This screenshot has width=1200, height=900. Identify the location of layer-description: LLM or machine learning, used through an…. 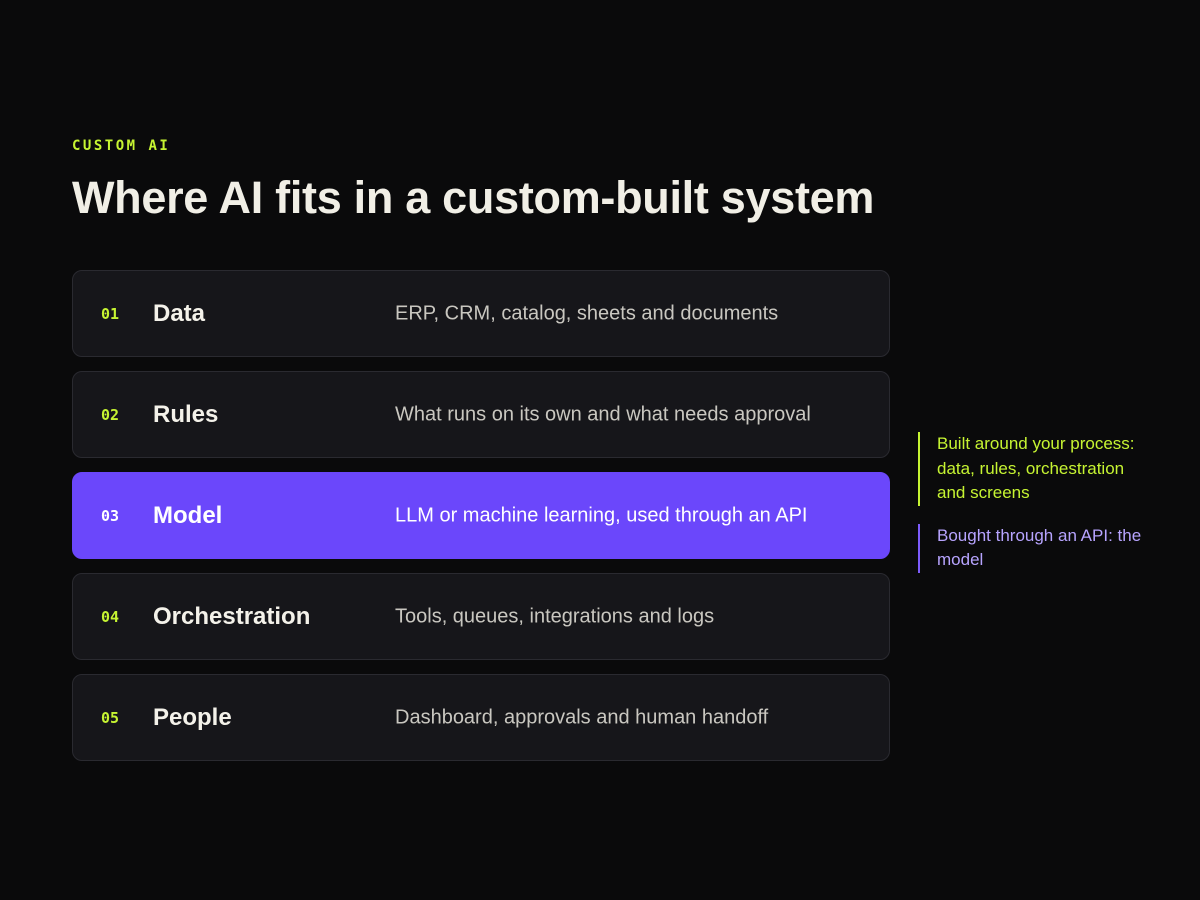
(601, 515).